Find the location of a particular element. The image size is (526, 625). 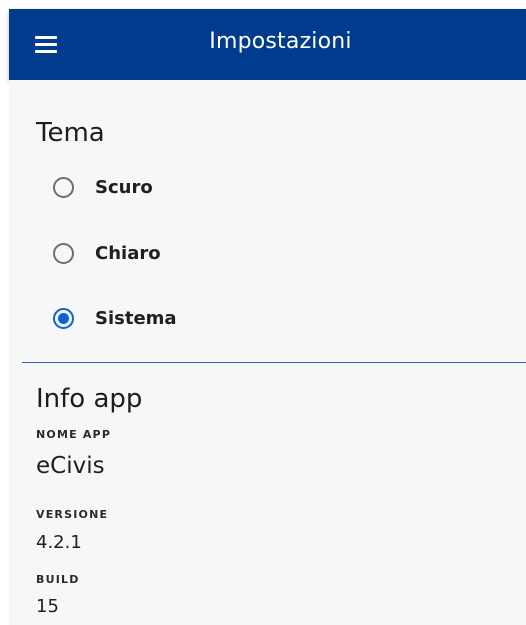

theme-section-title: Tema is located at coordinates (70, 133).